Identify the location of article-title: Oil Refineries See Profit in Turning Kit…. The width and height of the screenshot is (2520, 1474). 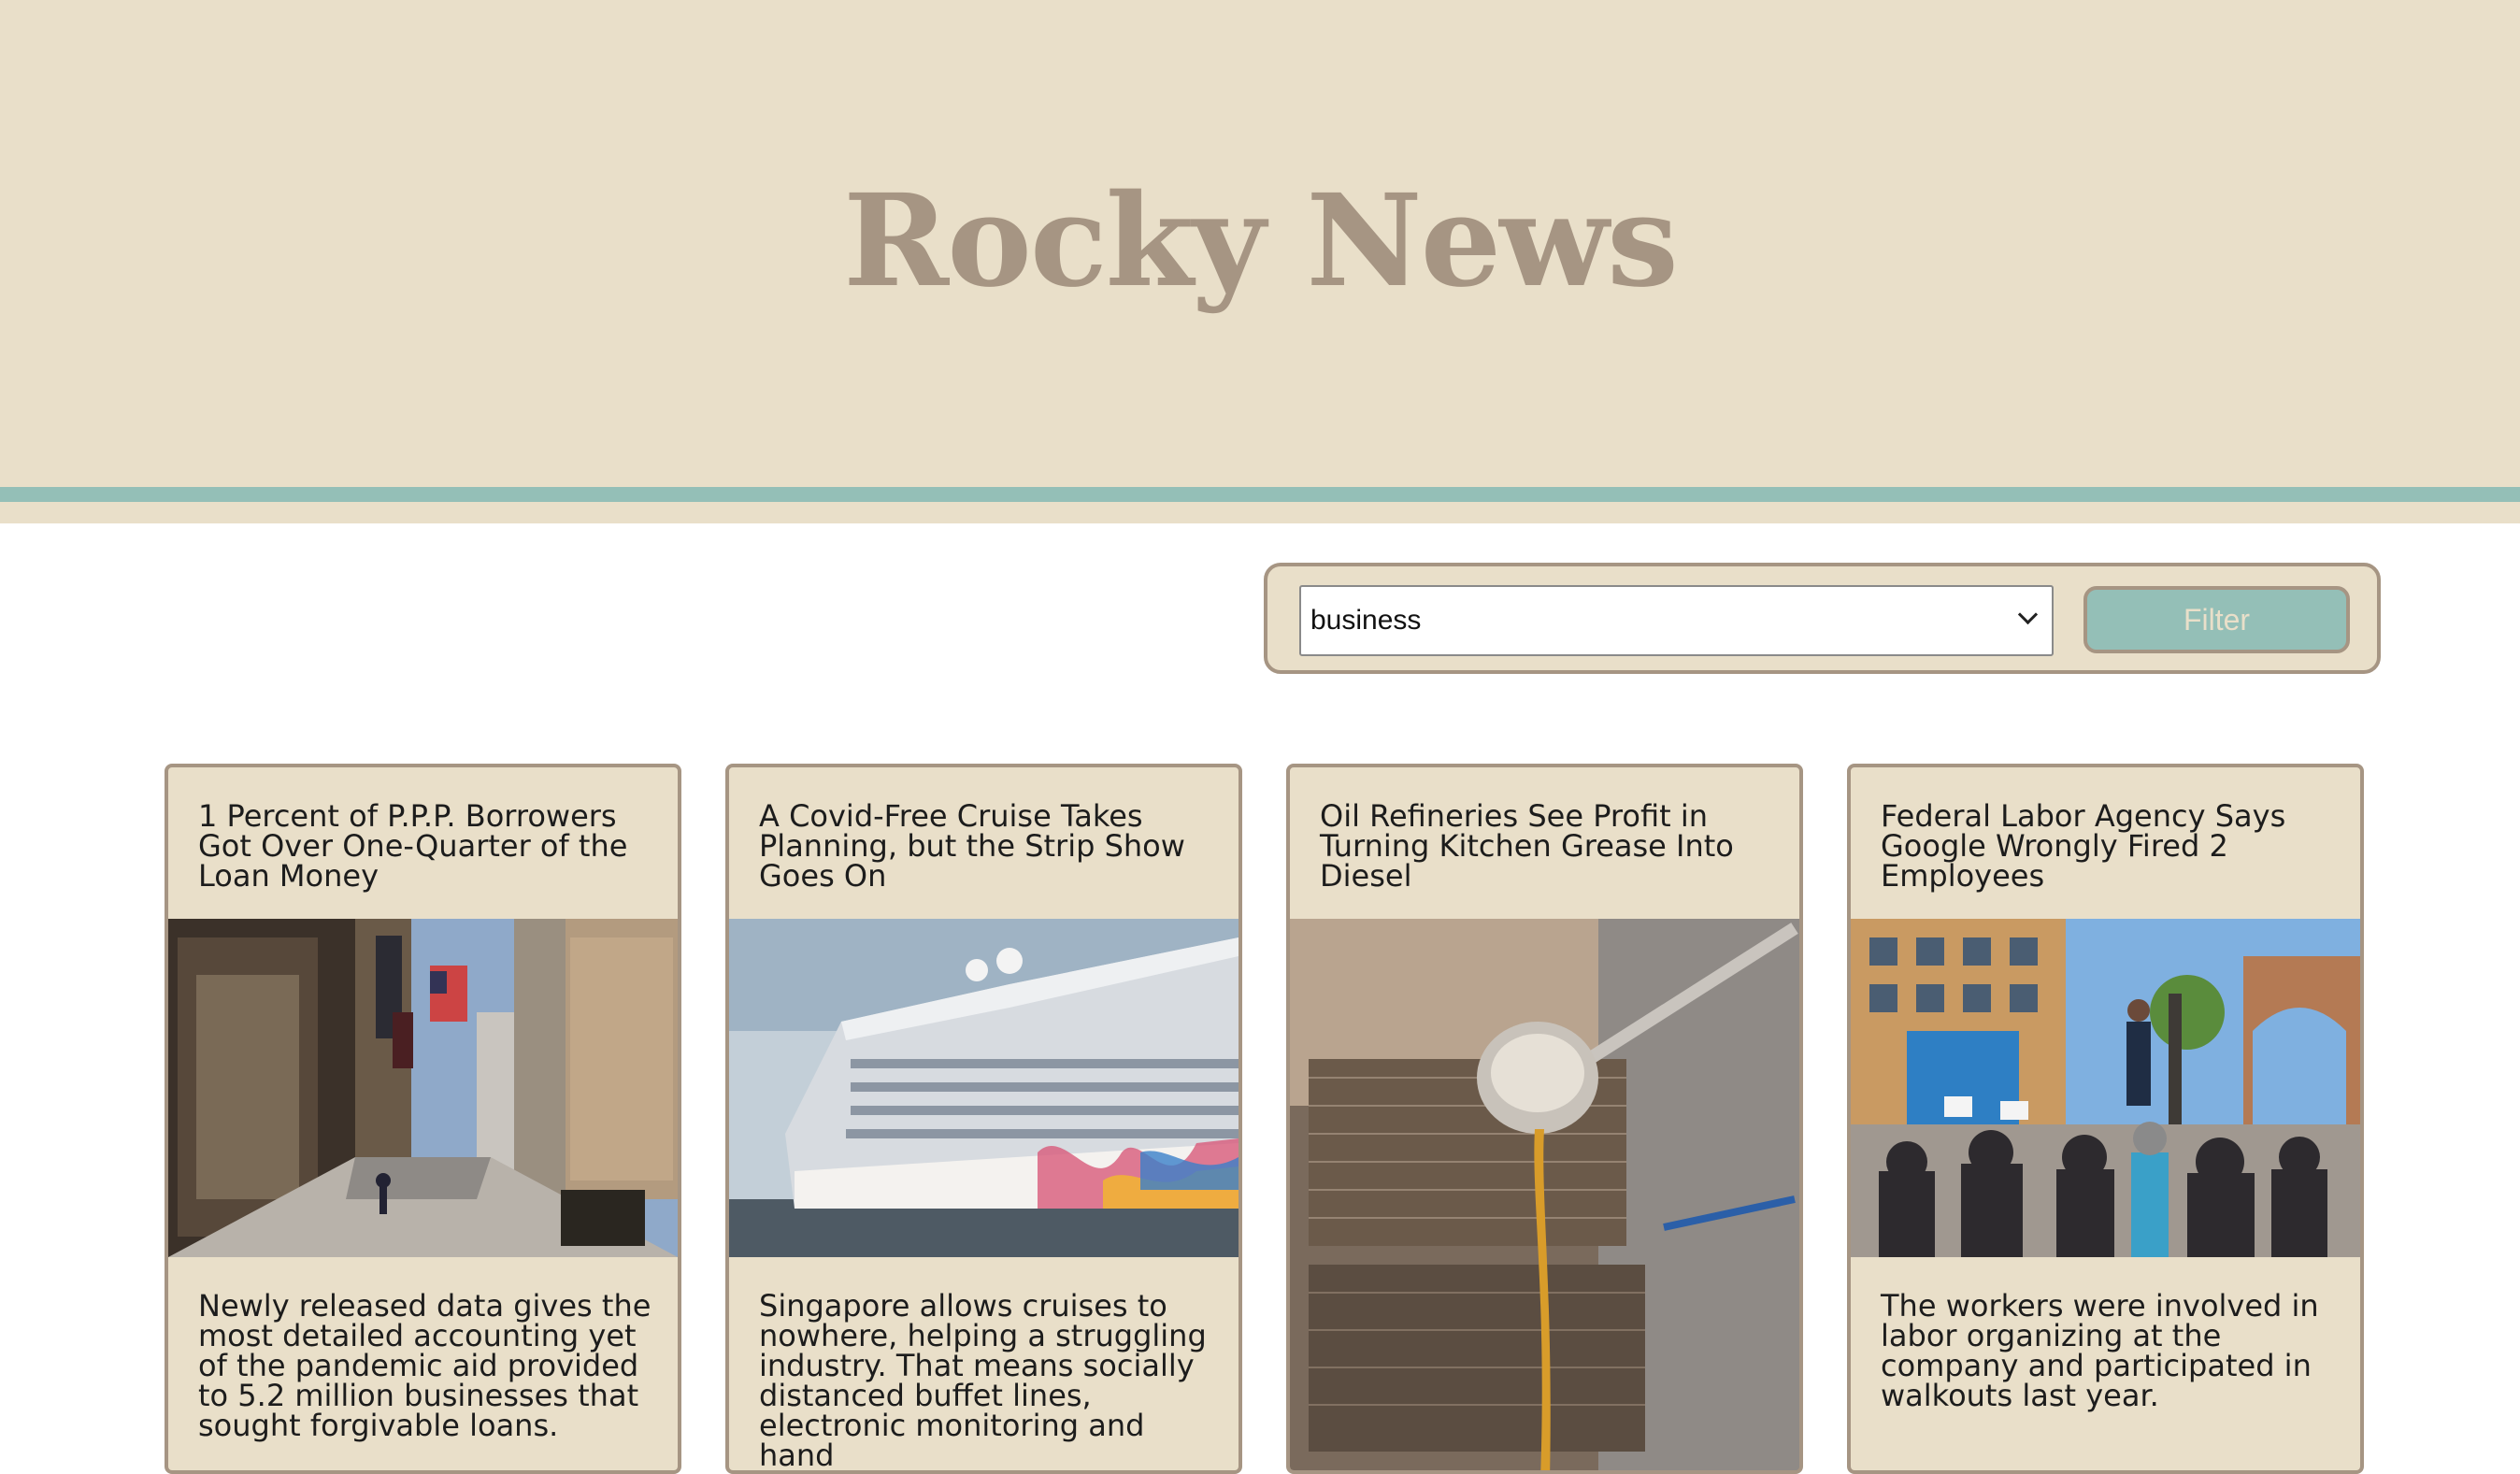
(1549, 846).